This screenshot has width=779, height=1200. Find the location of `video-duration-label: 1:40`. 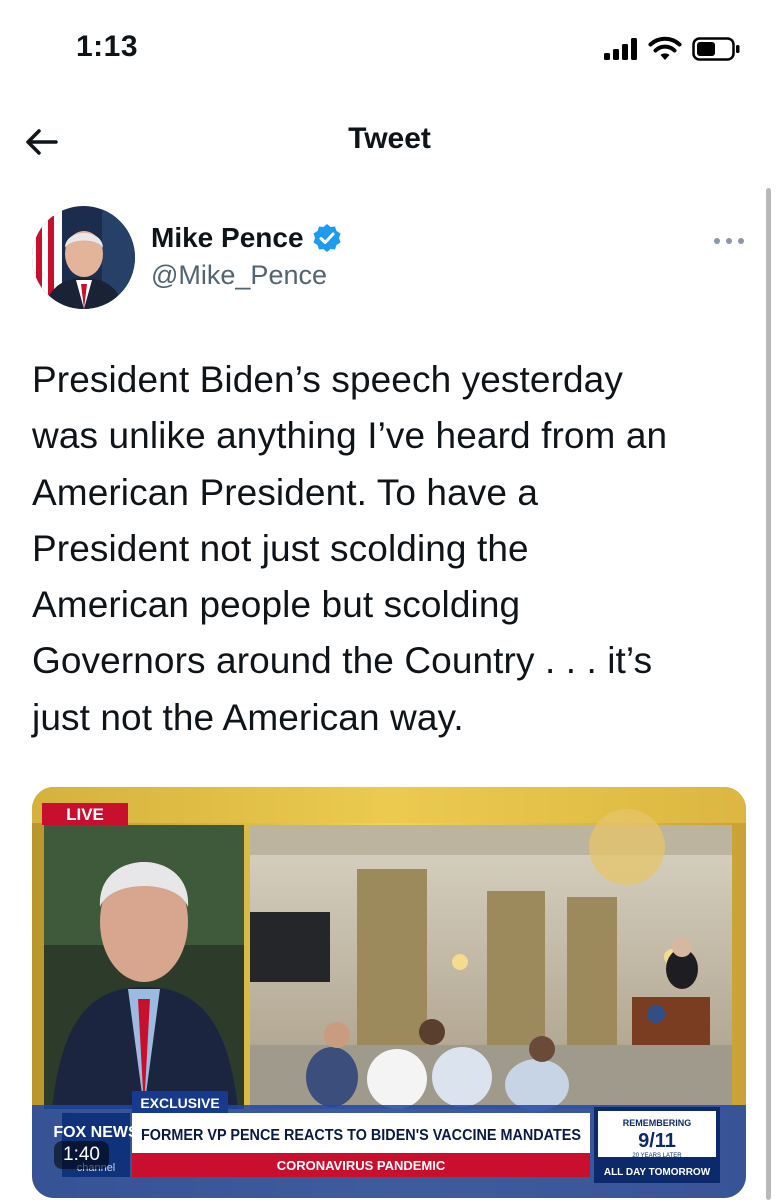

video-duration-label: 1:40 is located at coordinates (81, 1154).